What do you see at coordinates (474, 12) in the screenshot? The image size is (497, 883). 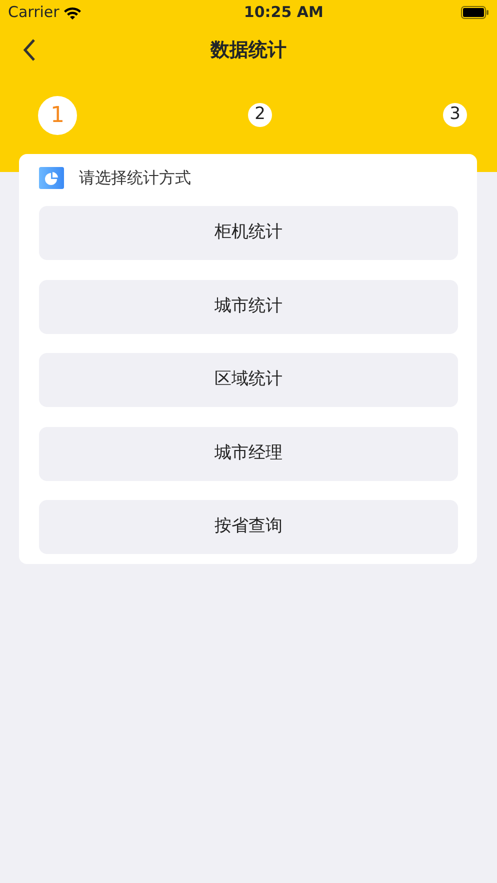 I see `battery-icon` at bounding box center [474, 12].